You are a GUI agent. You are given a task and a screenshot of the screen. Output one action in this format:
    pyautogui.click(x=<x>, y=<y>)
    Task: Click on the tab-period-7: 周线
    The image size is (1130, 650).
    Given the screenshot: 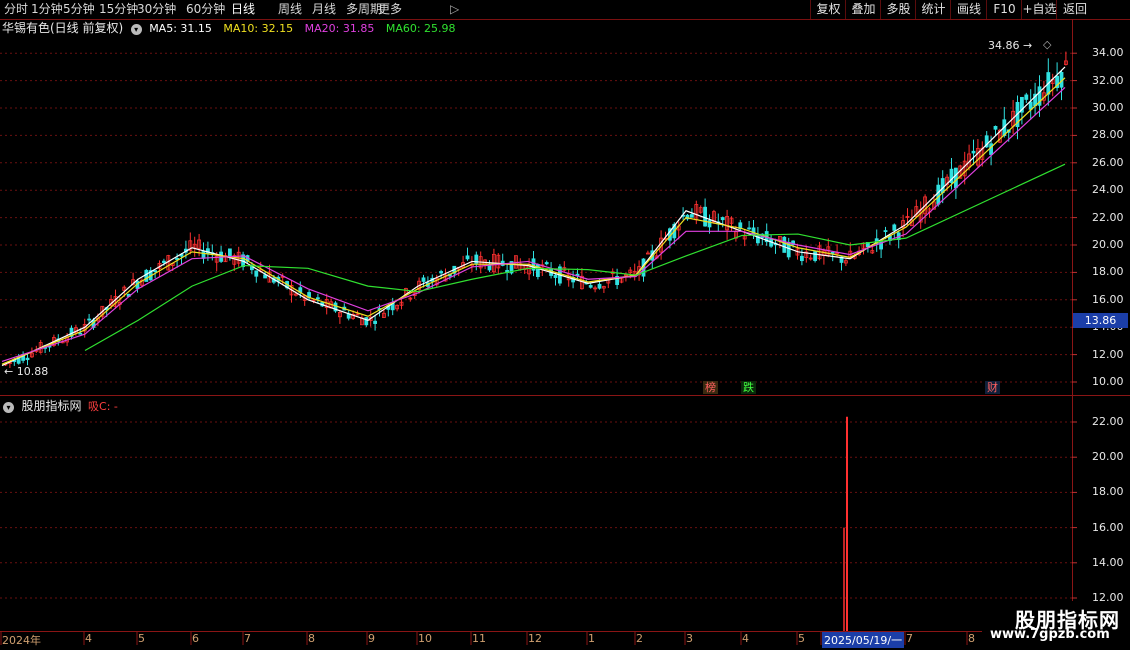 What is the action you would take?
    pyautogui.click(x=290, y=9)
    